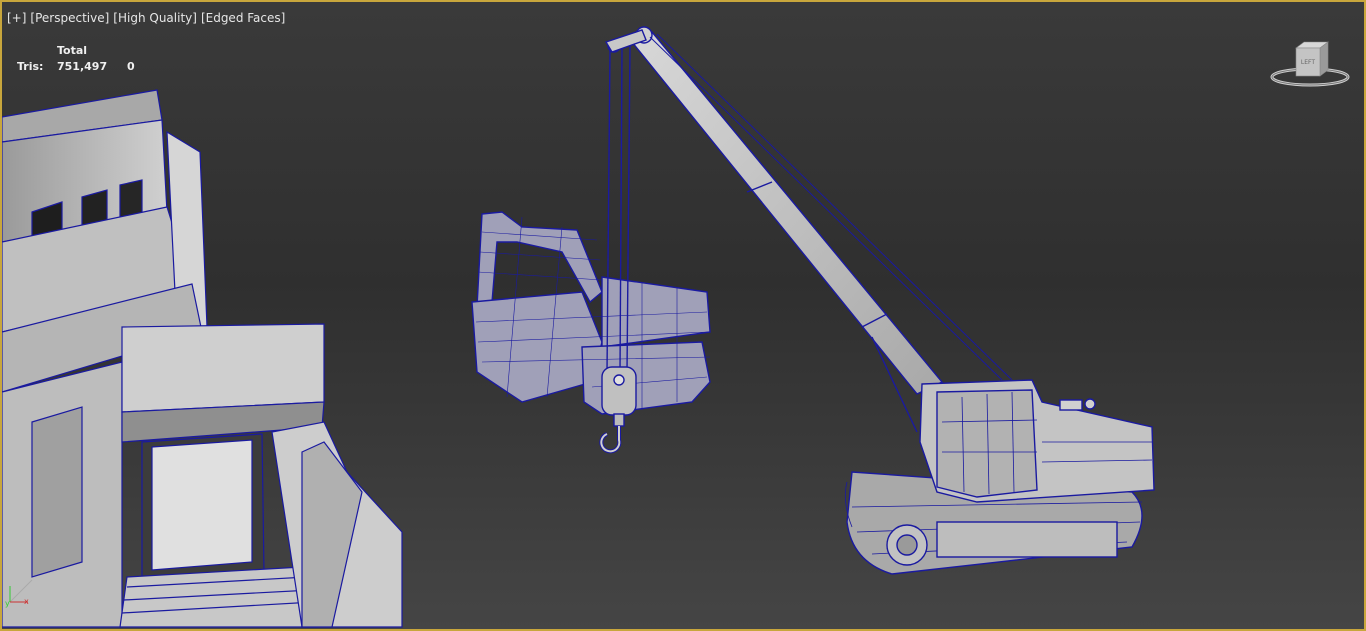  What do you see at coordinates (16, 18) in the screenshot?
I see `viewport-plus-menu: [+]` at bounding box center [16, 18].